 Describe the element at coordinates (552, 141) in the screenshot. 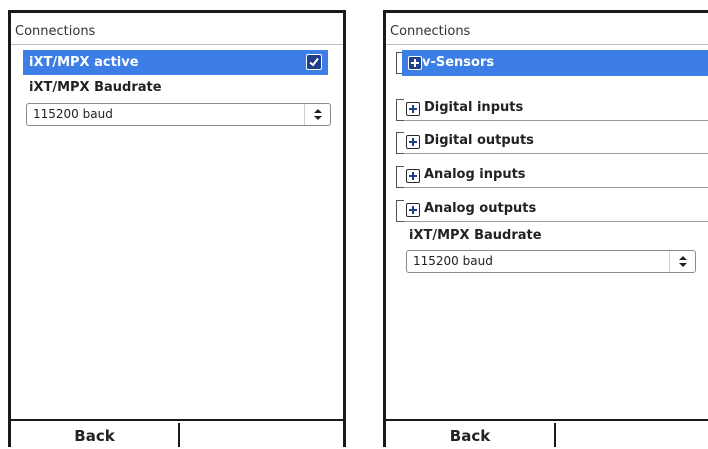

I see `tree-item-digital-outputs: Digital outputs` at that location.